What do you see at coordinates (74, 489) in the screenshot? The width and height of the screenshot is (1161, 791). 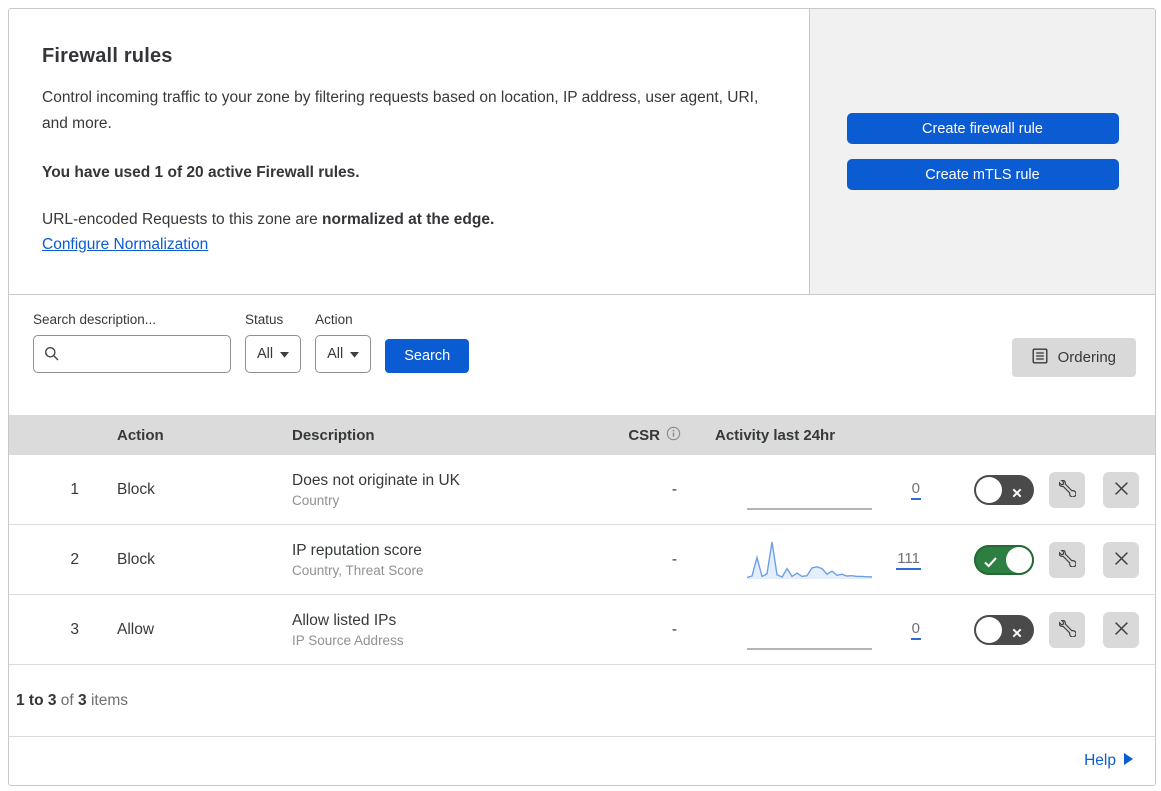 I see `rule-number: 1` at bounding box center [74, 489].